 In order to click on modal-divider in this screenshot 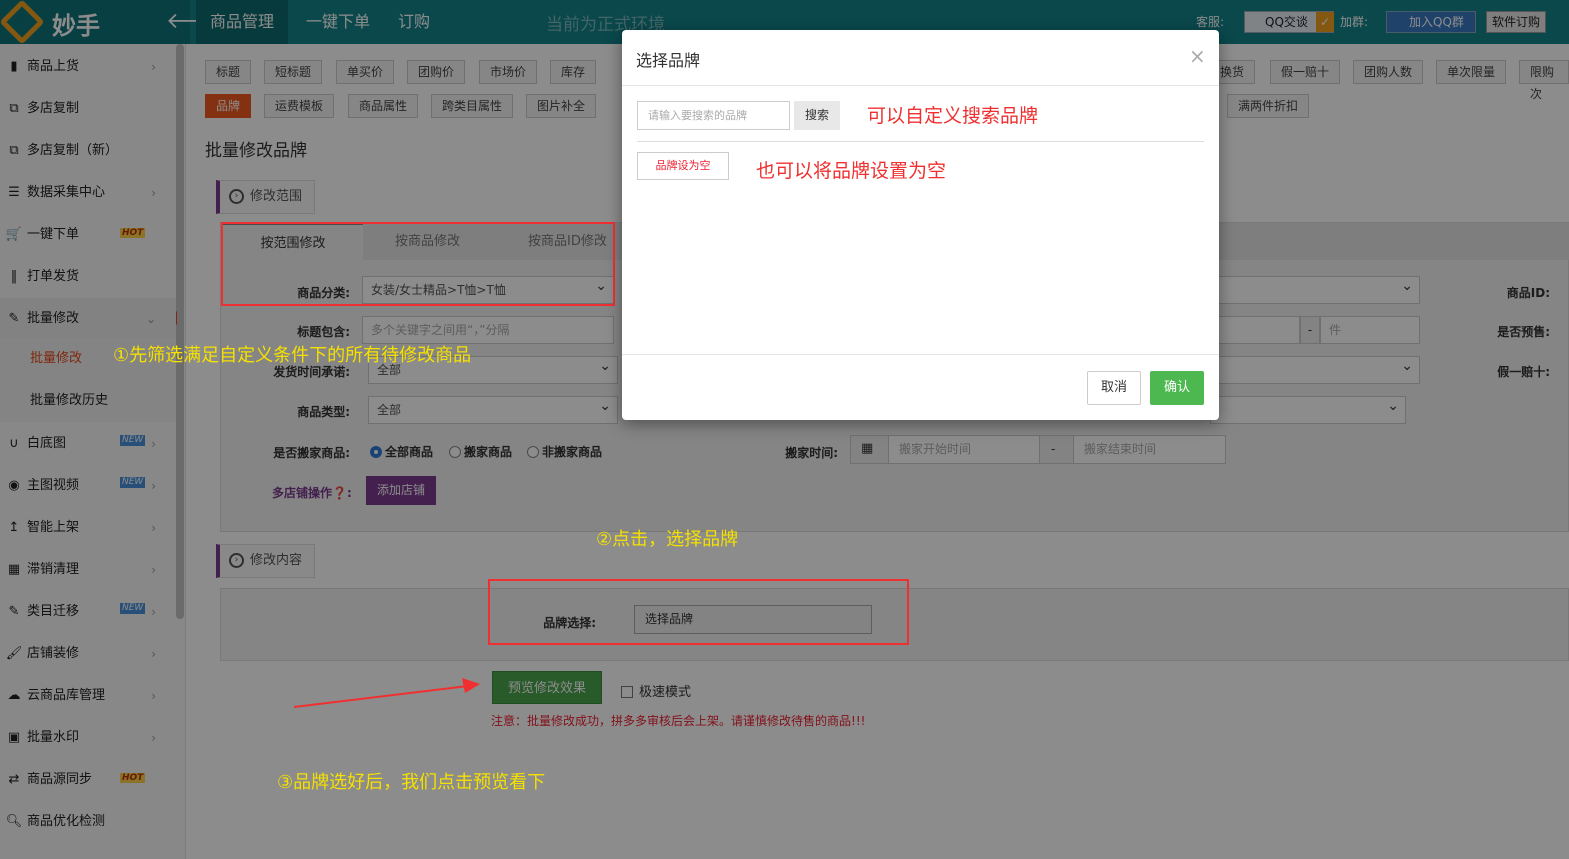, I will do `click(920, 85)`.